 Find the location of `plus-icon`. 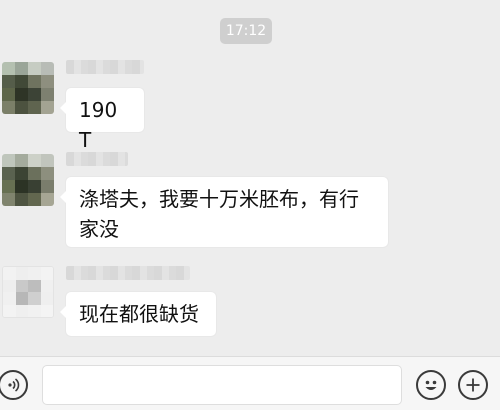

plus-icon is located at coordinates (473, 385).